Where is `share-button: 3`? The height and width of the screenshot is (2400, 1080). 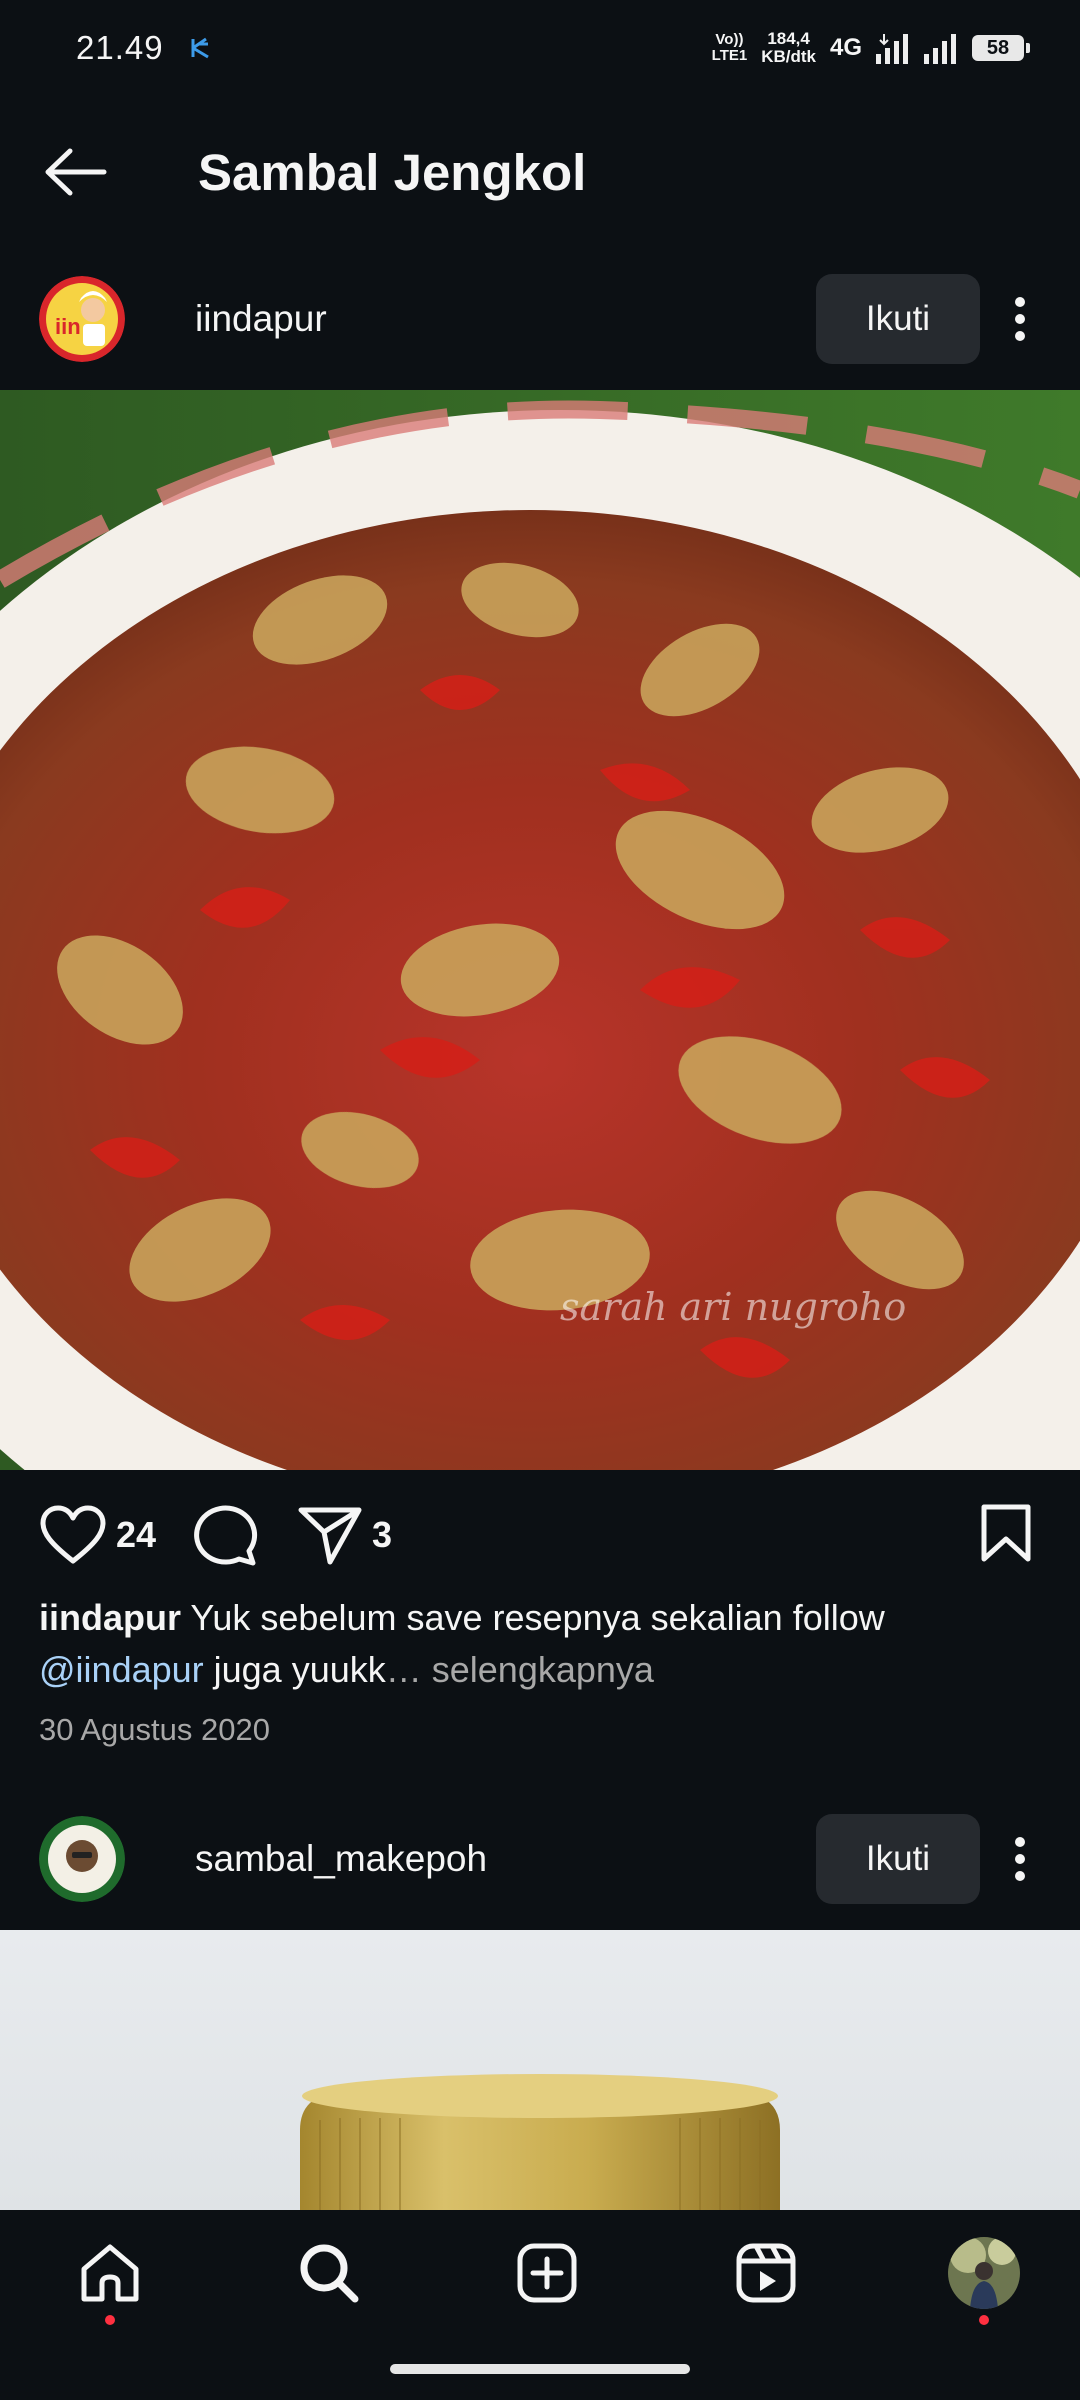 share-button: 3 is located at coordinates (345, 1535).